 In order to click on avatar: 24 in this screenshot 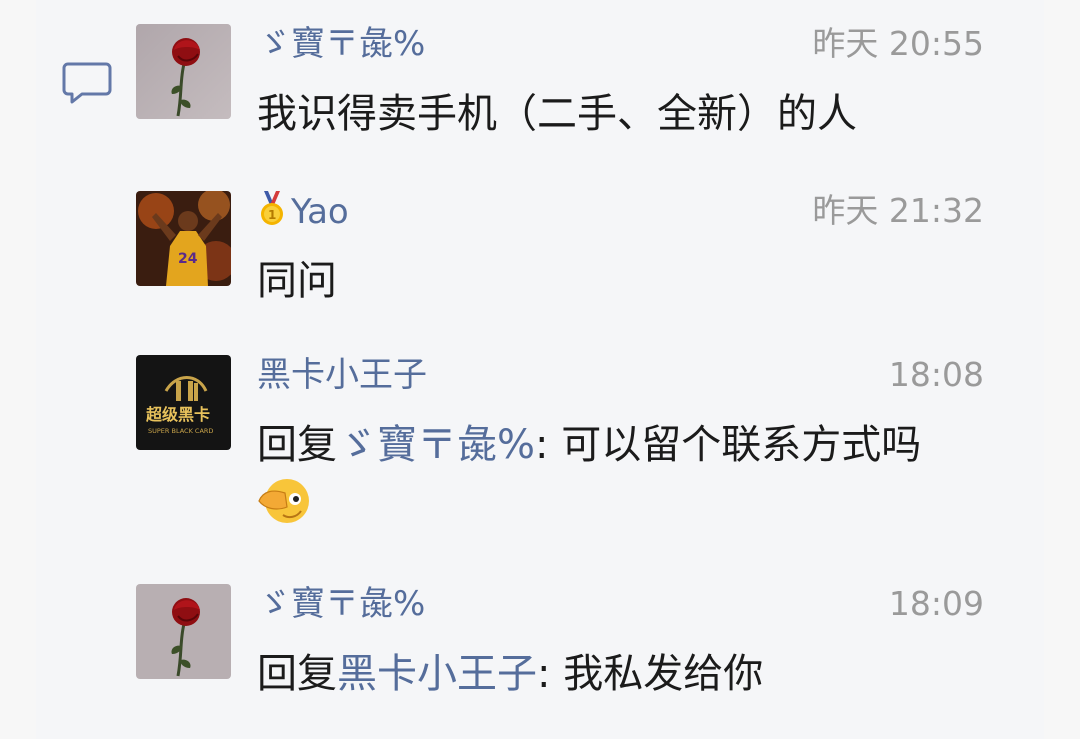, I will do `click(183, 238)`.